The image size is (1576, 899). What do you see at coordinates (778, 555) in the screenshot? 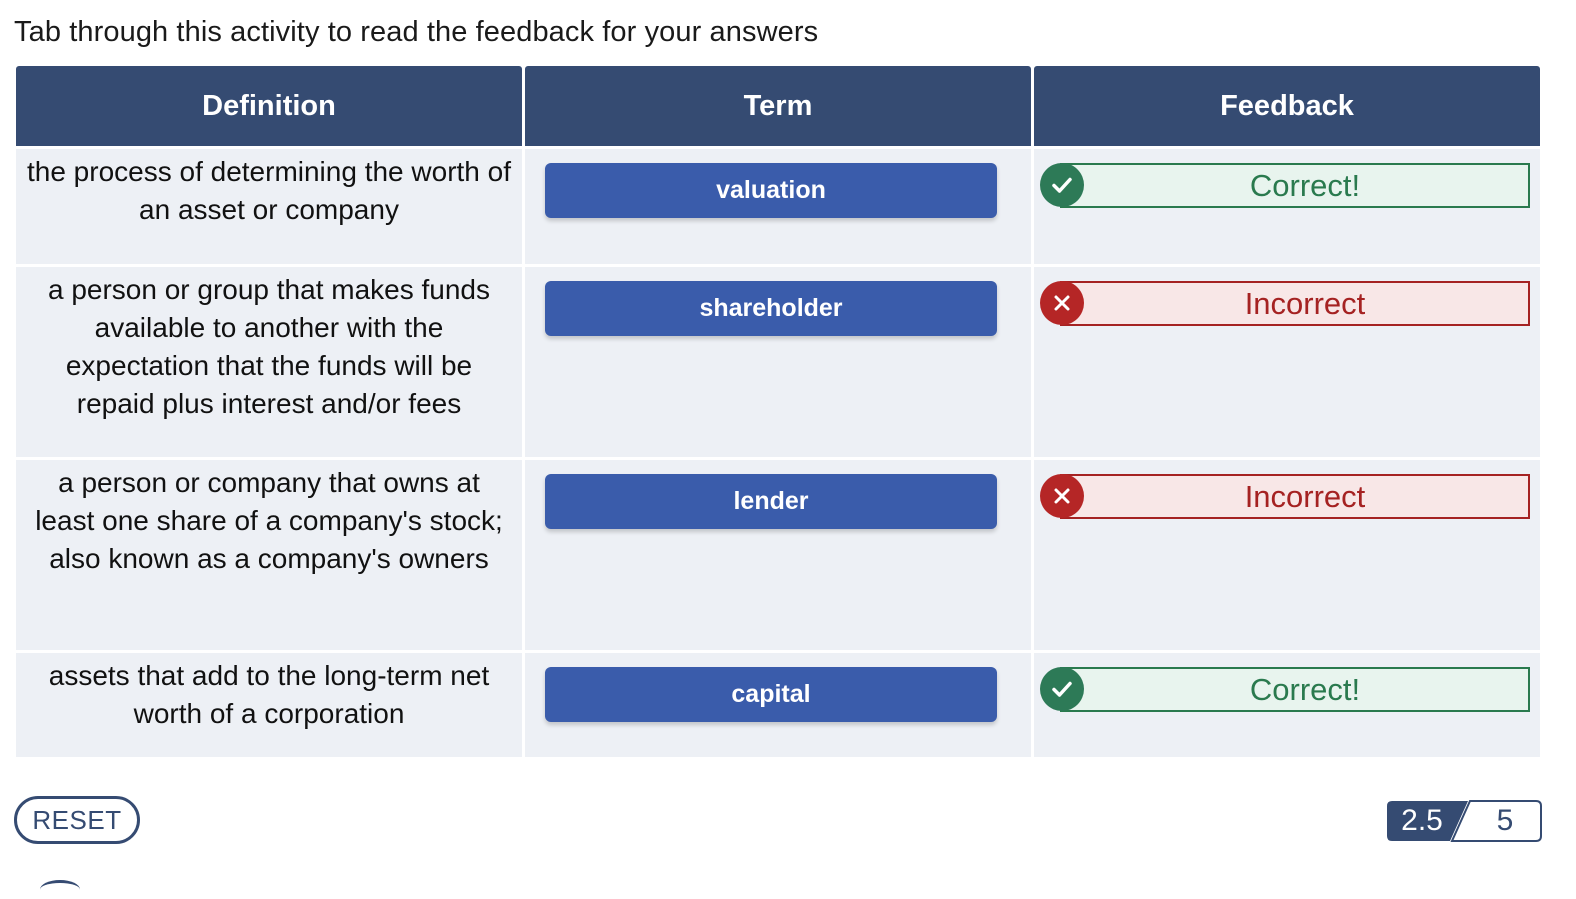
I see `term-cell: lender` at bounding box center [778, 555].